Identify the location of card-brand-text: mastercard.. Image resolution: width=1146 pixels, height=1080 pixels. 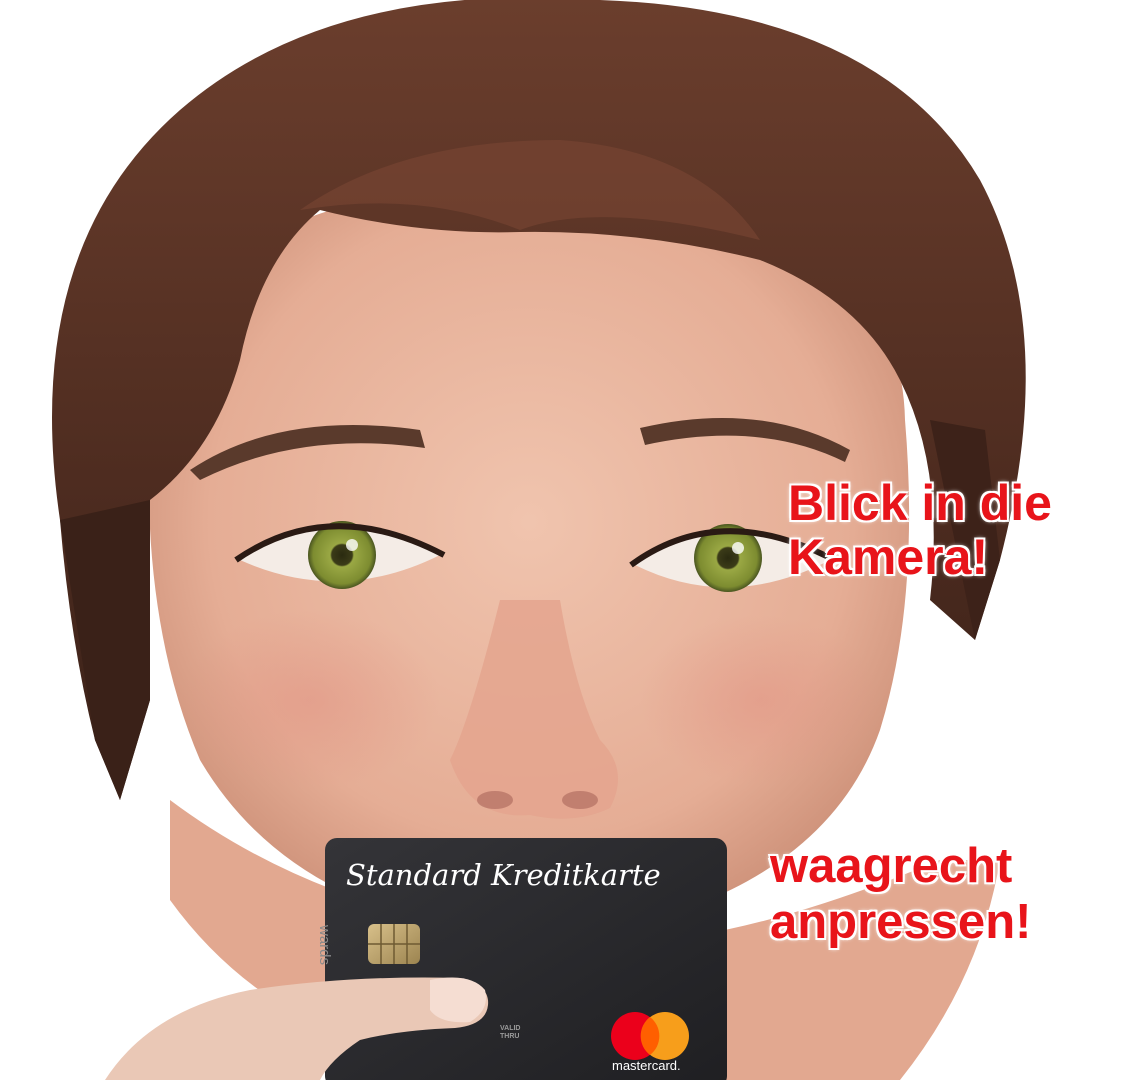
(646, 1065).